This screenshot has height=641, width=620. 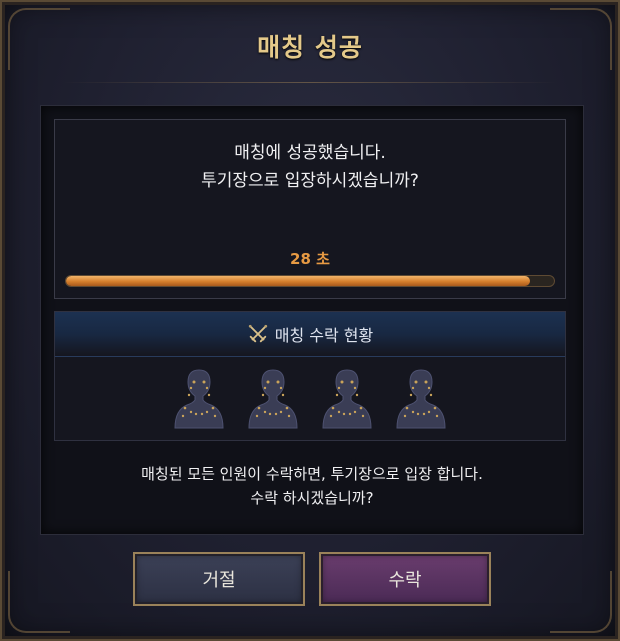 I want to click on accept-button: 수락, so click(x=405, y=579).